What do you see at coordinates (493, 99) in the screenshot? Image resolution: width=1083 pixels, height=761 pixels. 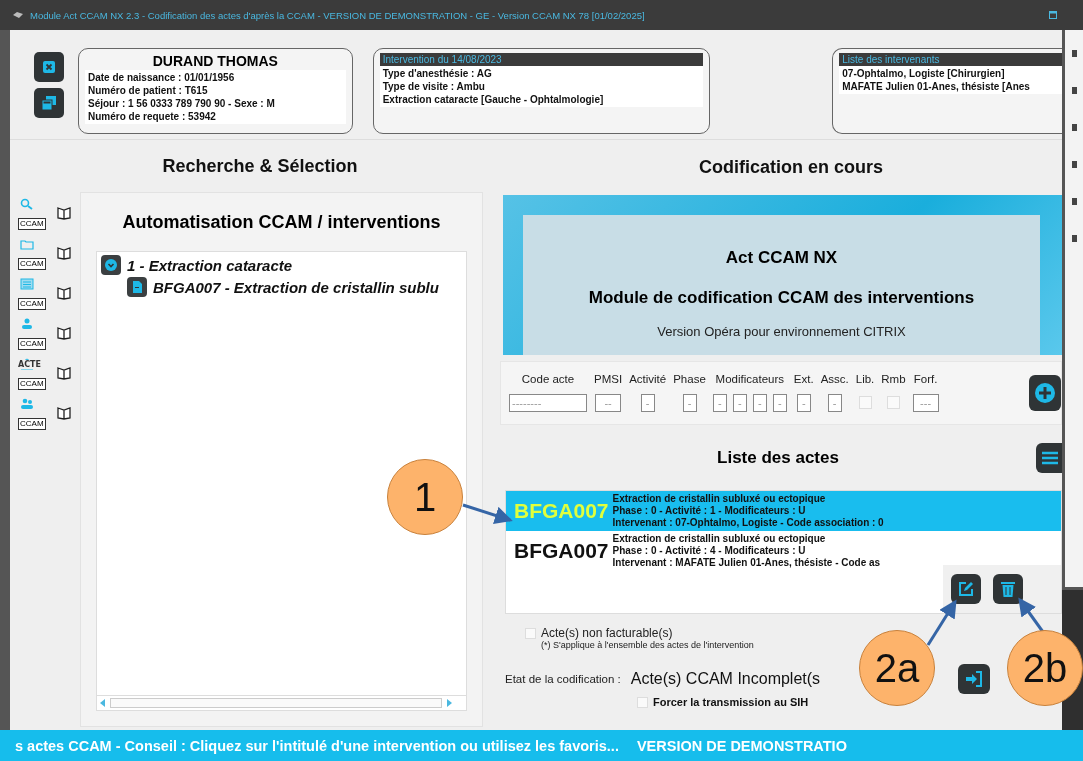 I see `intervention-info: Extraction cataracte [Gauche - Ophtalmologie]` at bounding box center [493, 99].